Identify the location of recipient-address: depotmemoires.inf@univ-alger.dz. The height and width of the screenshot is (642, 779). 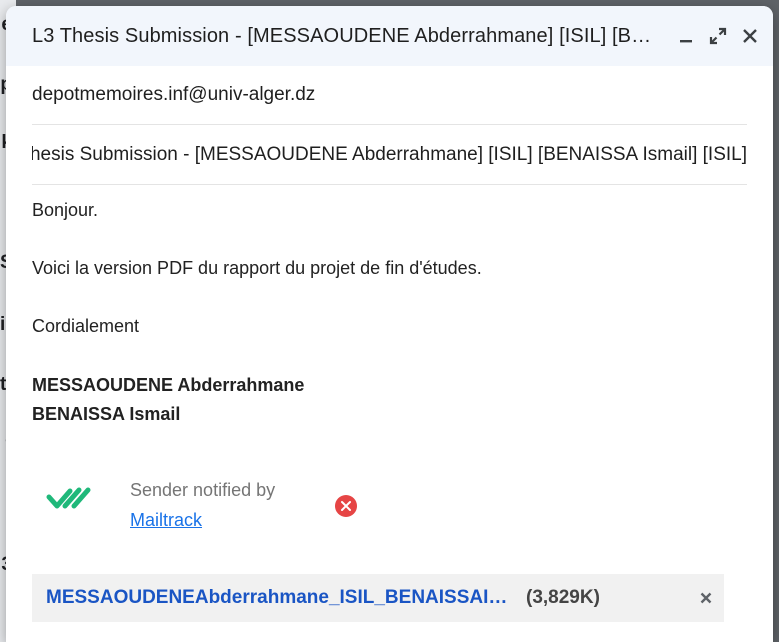
(174, 94).